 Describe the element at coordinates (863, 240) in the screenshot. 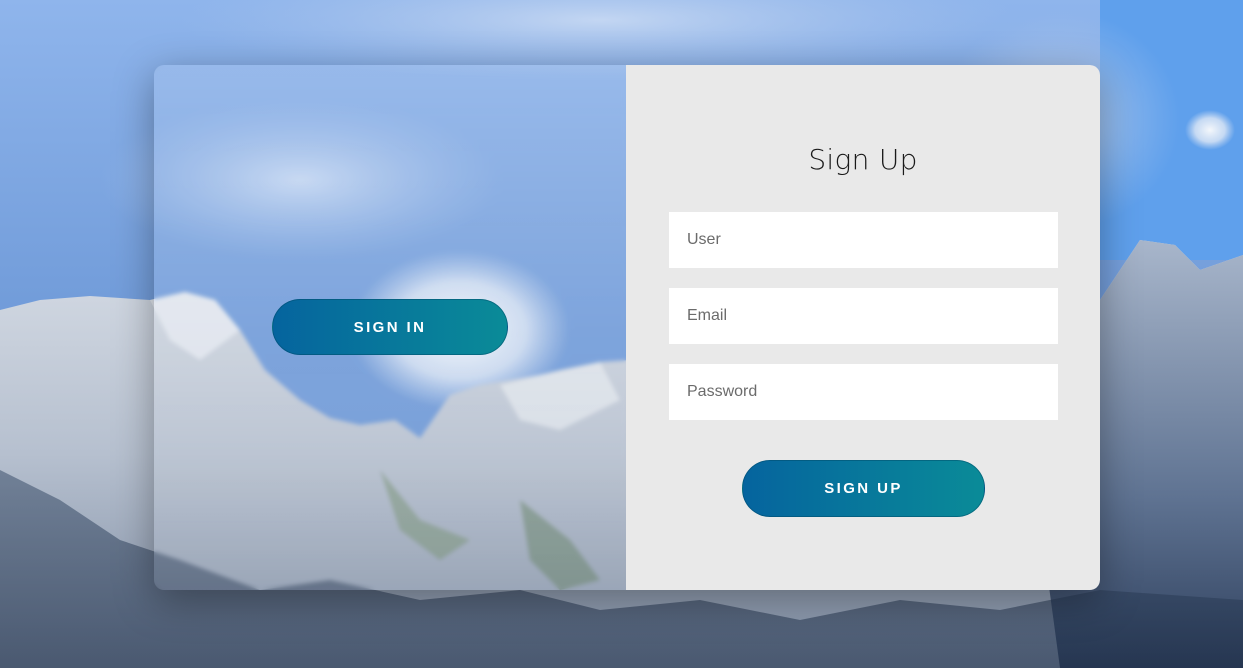

I see `user-input` at that location.